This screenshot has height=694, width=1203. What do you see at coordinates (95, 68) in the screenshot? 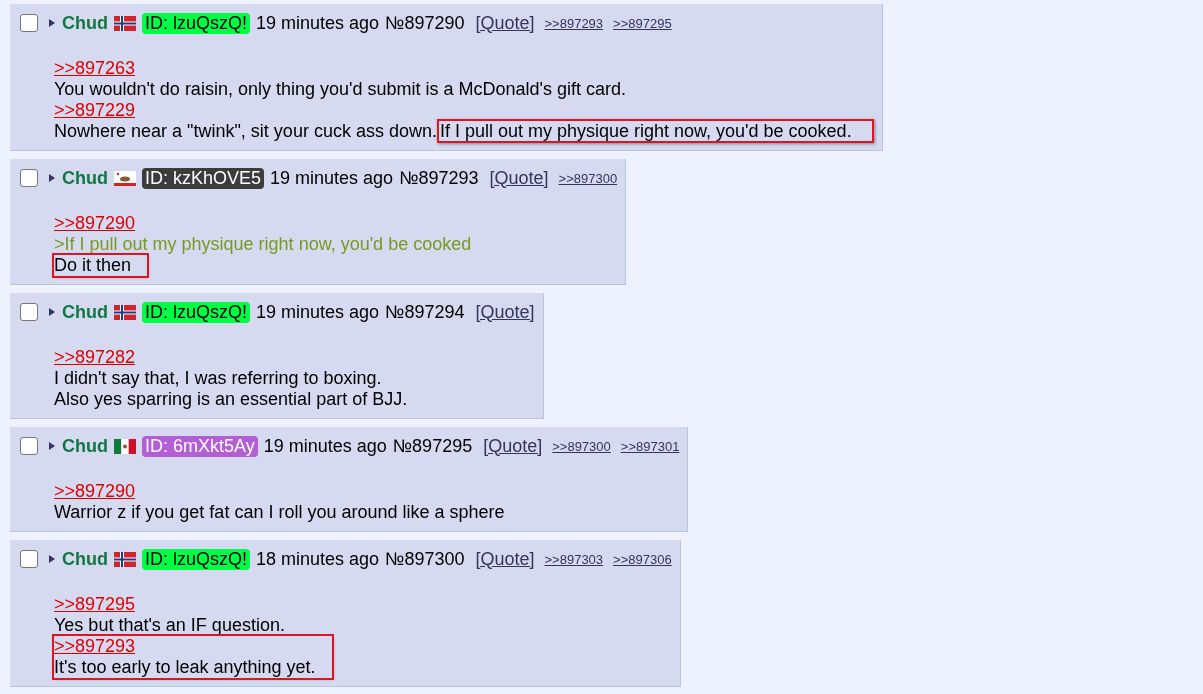
I see `quote-reference-link: >>897263` at bounding box center [95, 68].